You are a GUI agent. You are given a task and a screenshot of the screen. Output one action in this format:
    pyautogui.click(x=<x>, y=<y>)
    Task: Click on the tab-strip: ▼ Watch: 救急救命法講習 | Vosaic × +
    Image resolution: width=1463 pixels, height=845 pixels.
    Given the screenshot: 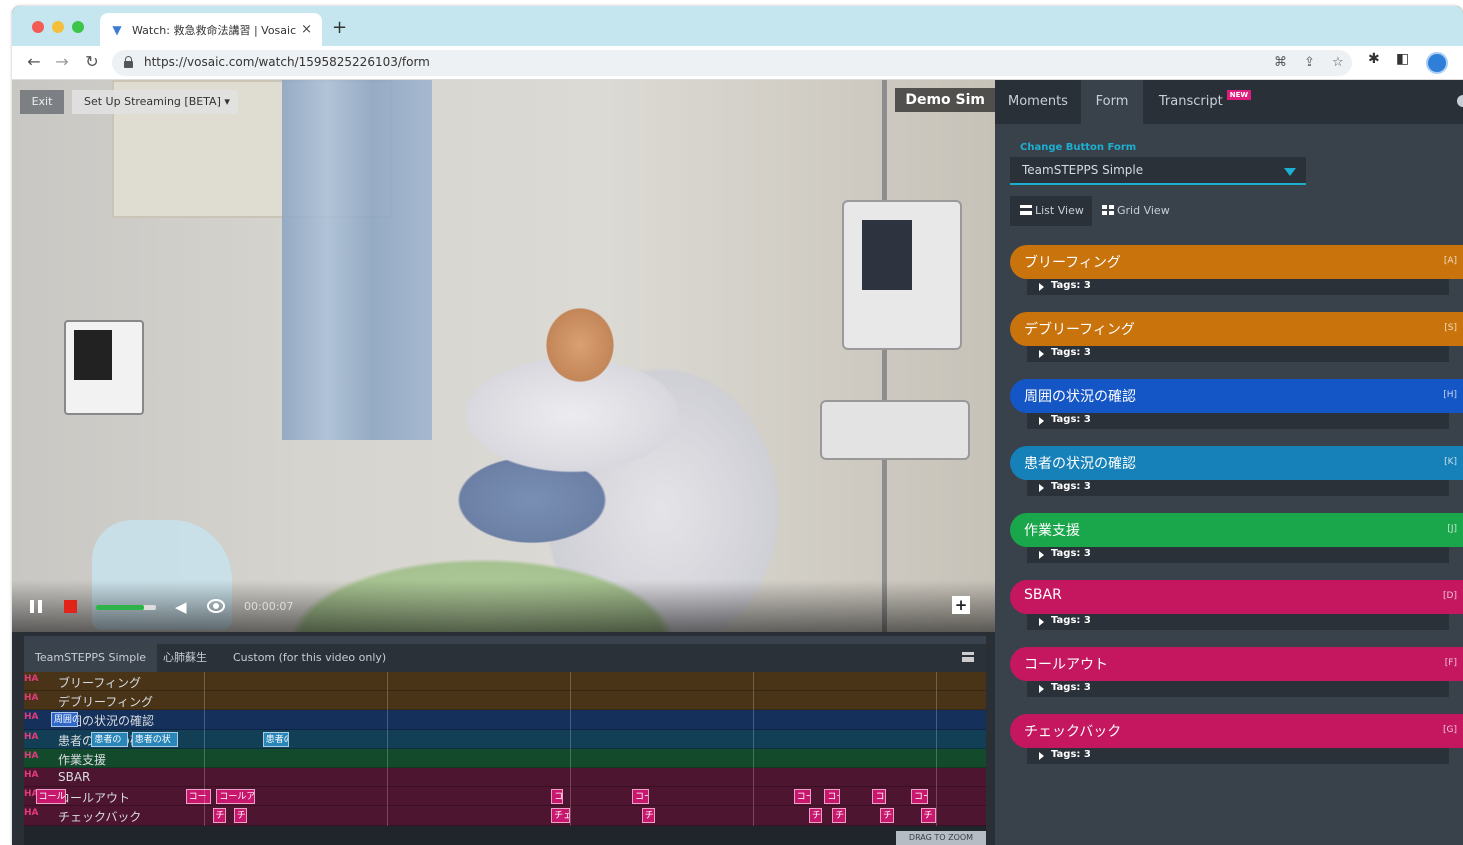 What is the action you would take?
    pyautogui.click(x=737, y=26)
    